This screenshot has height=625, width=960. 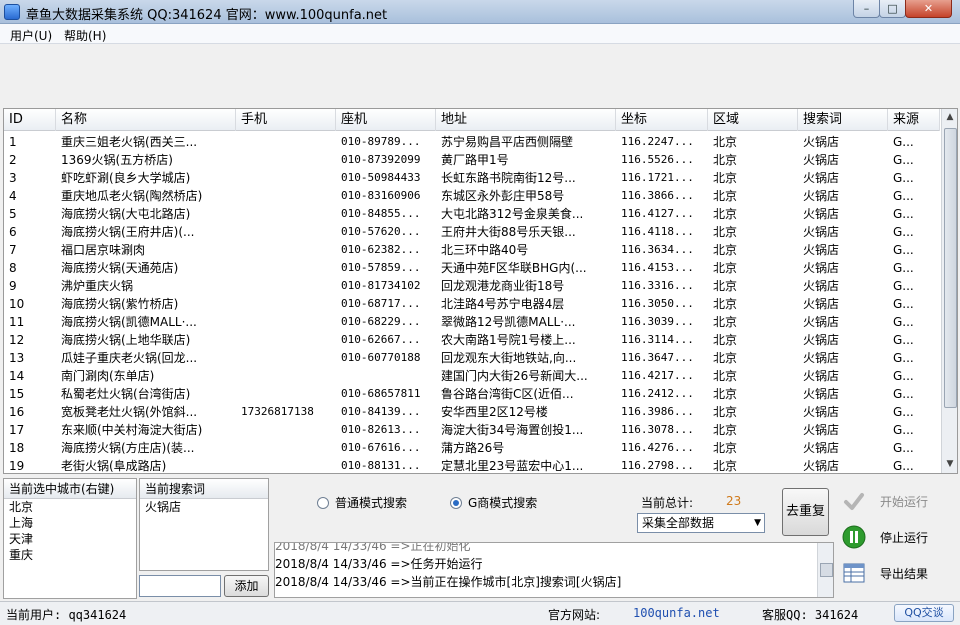 I want to click on scroll-thumb, so click(x=950, y=268).